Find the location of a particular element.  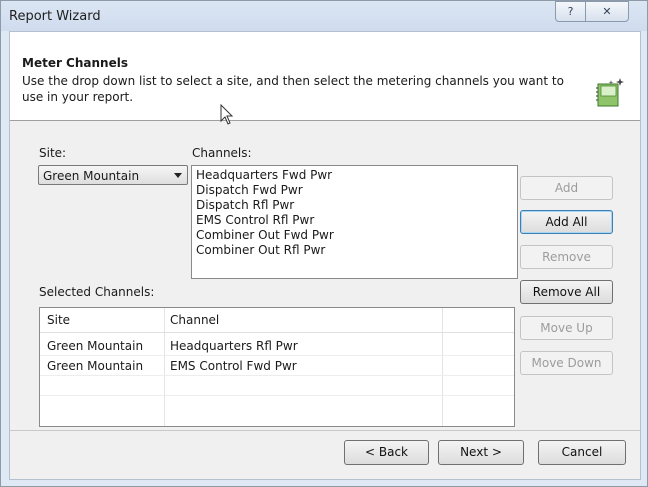

channel-list-item: EMS Control Rfl Pwr is located at coordinates (255, 220).